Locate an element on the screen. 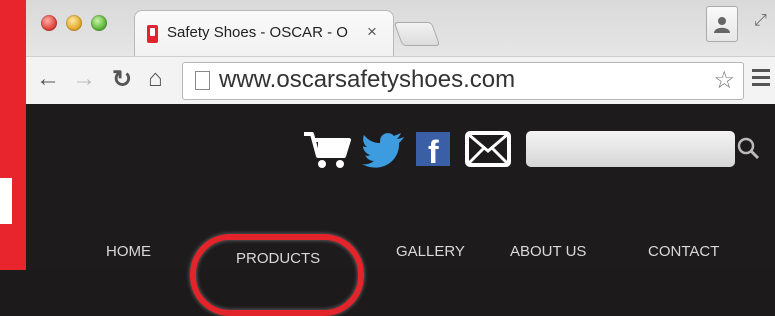 The height and width of the screenshot is (316, 775). nav-products-highlight is located at coordinates (277, 275).